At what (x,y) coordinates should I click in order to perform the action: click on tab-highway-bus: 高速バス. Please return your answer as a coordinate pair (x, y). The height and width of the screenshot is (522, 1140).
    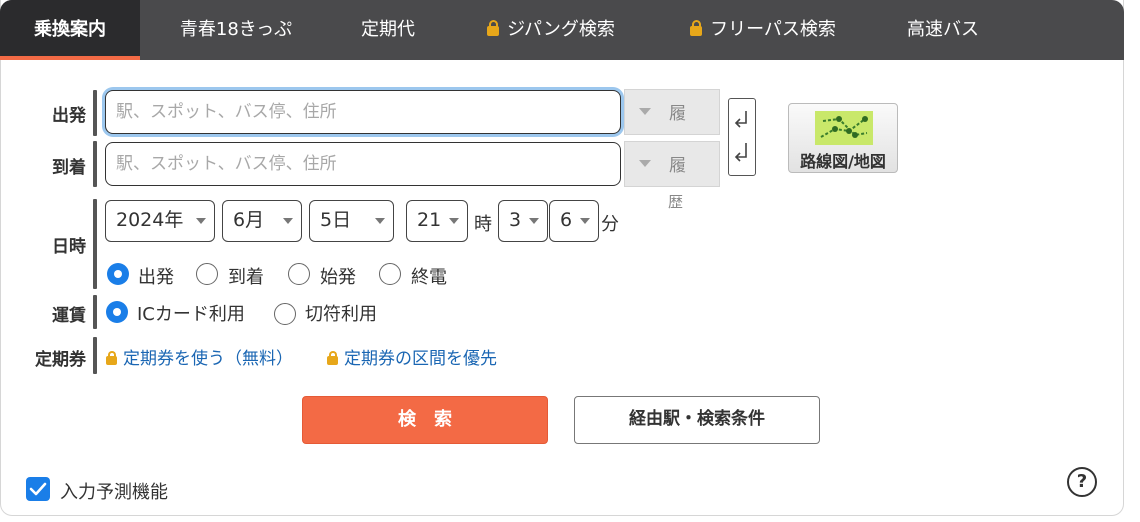
    Looking at the image, I should click on (943, 30).